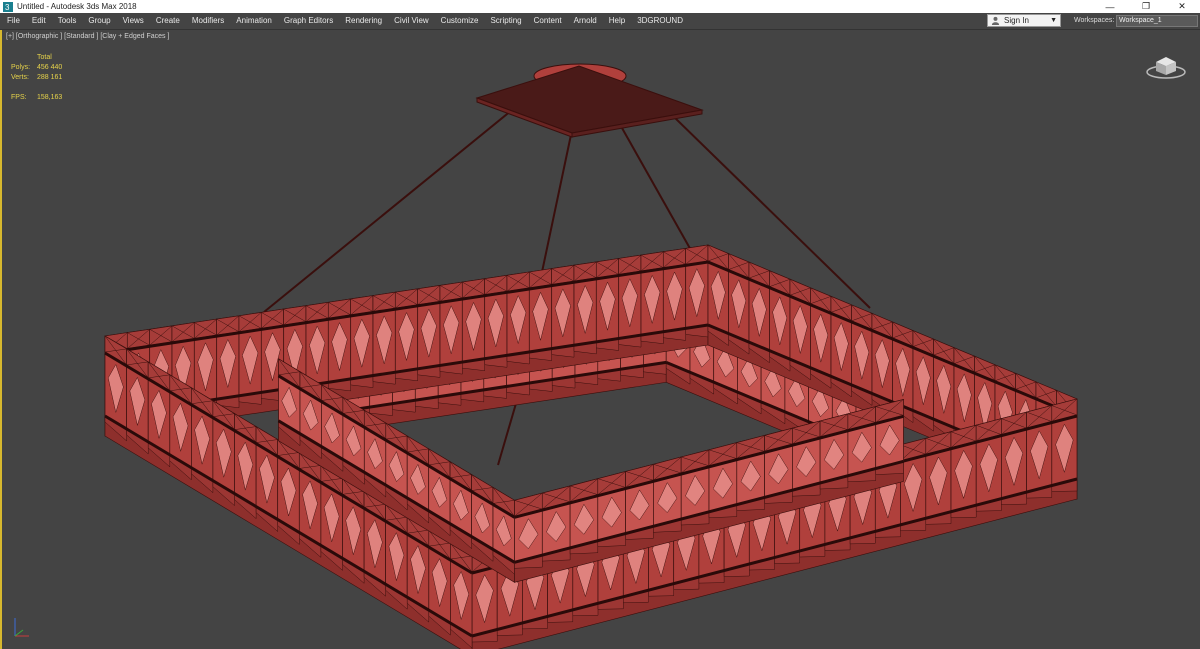 The height and width of the screenshot is (649, 1200). Describe the element at coordinates (97, 21) in the screenshot. I see `menu-group: Group` at that location.